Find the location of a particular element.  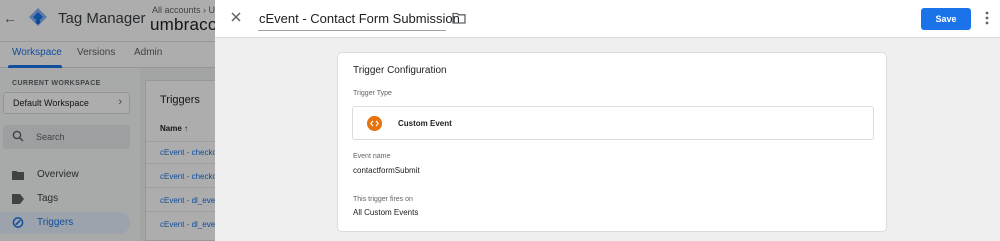

trigger-type-value: Custom Event is located at coordinates (425, 123).